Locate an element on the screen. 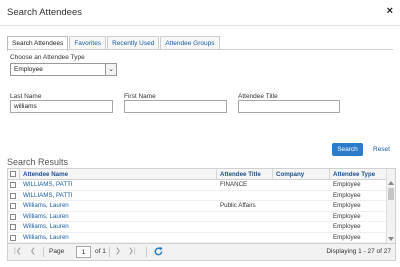 The width and height of the screenshot is (400, 267). first-name-label: First Name is located at coordinates (140, 96).